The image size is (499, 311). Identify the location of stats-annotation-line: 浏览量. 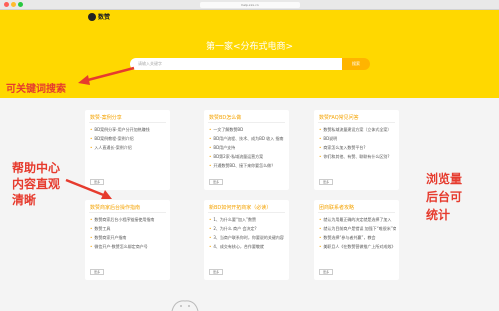
(444, 179).